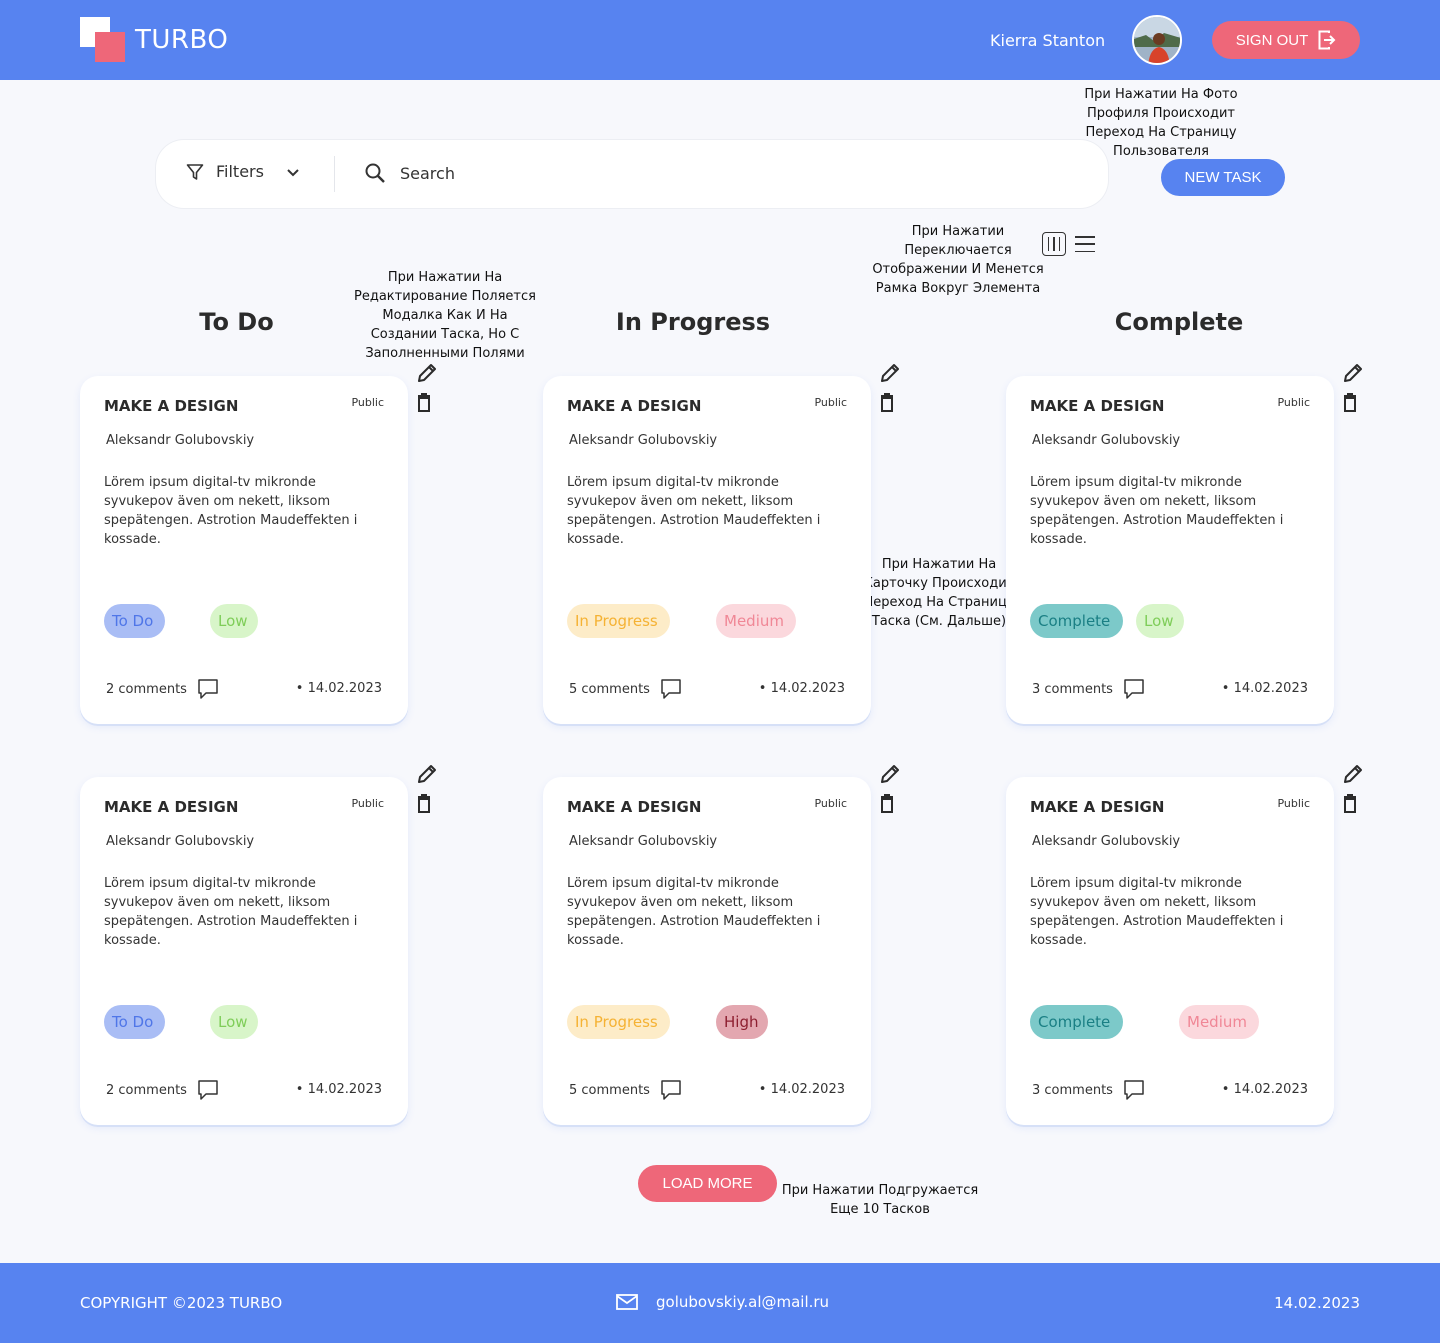 The height and width of the screenshot is (1343, 1440). Describe the element at coordinates (1317, 1303) in the screenshot. I see `footer-date: 14.02.2023` at that location.